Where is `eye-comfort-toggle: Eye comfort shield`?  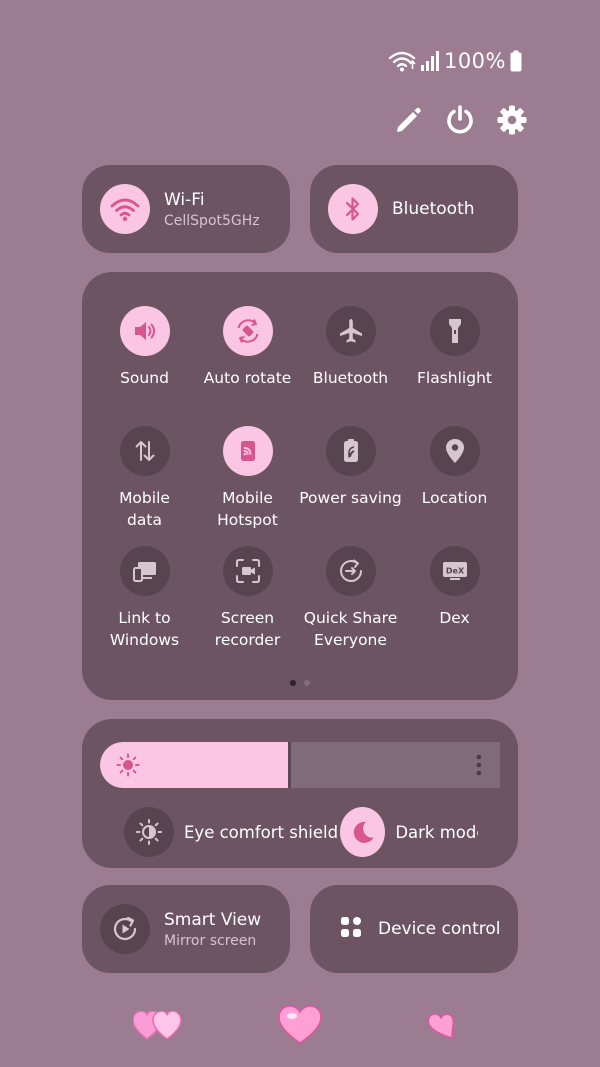 eye-comfort-toggle: Eye comfort shield is located at coordinates (231, 832).